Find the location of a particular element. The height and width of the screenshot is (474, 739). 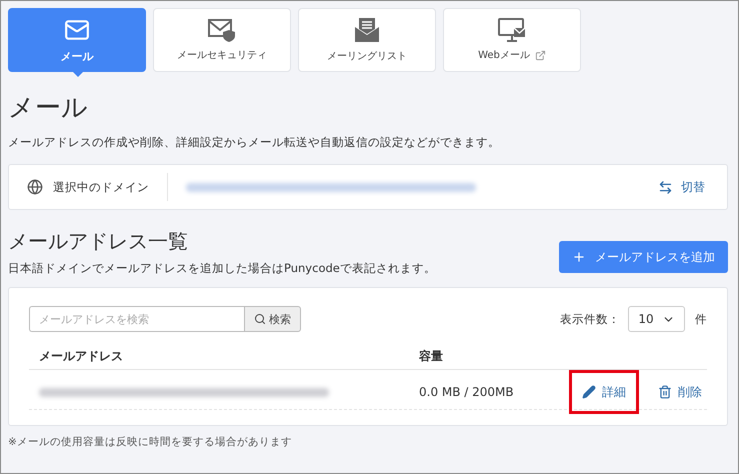

search-icon is located at coordinates (260, 319).